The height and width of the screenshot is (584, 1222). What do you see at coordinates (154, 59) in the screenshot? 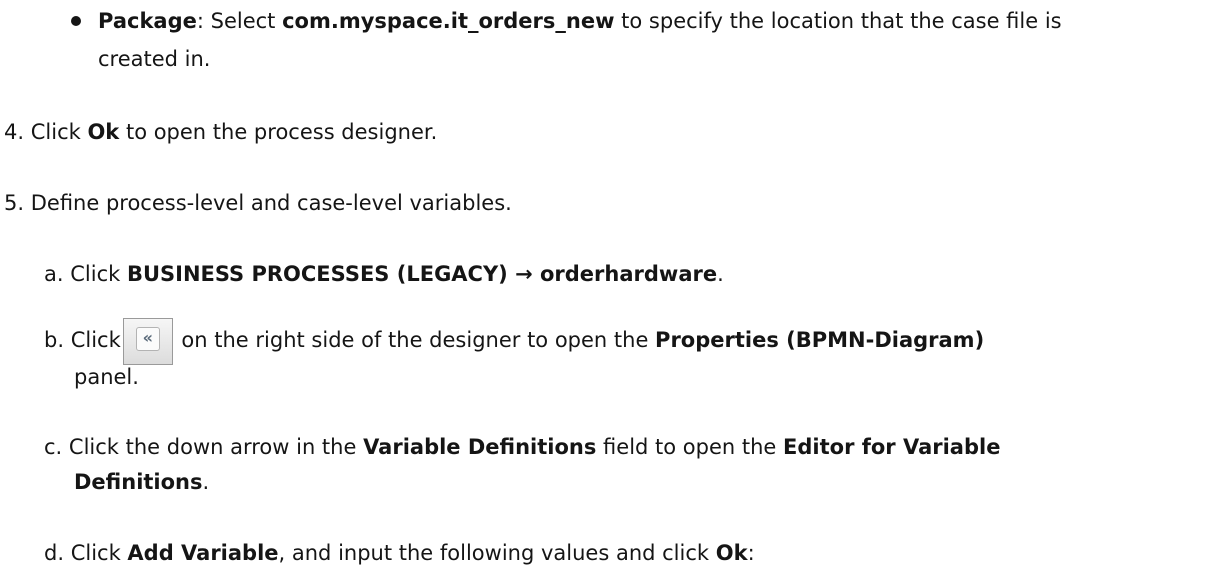
I see `package-bullet-line2: created in.` at bounding box center [154, 59].